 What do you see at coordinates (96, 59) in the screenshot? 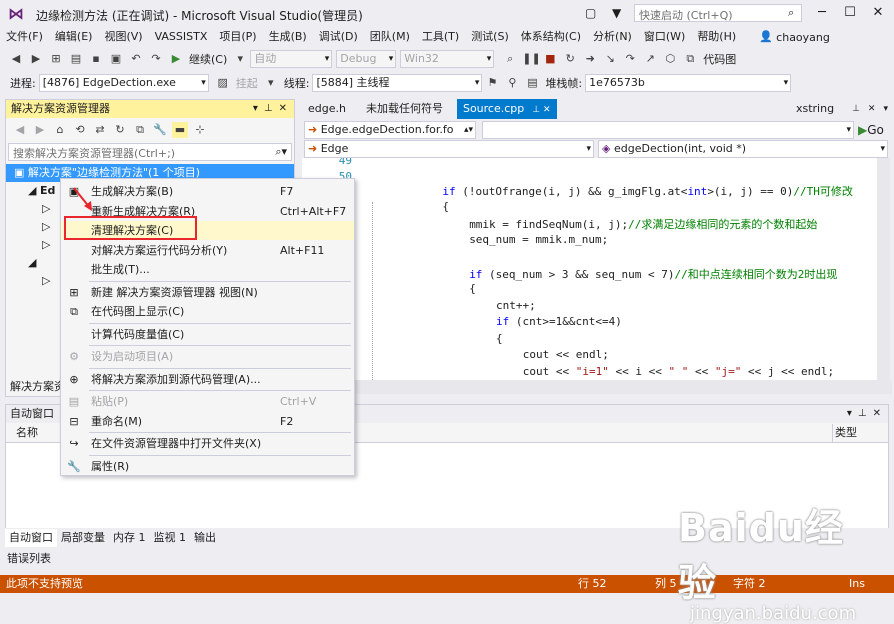
I see `save-icon: ▪` at bounding box center [96, 59].